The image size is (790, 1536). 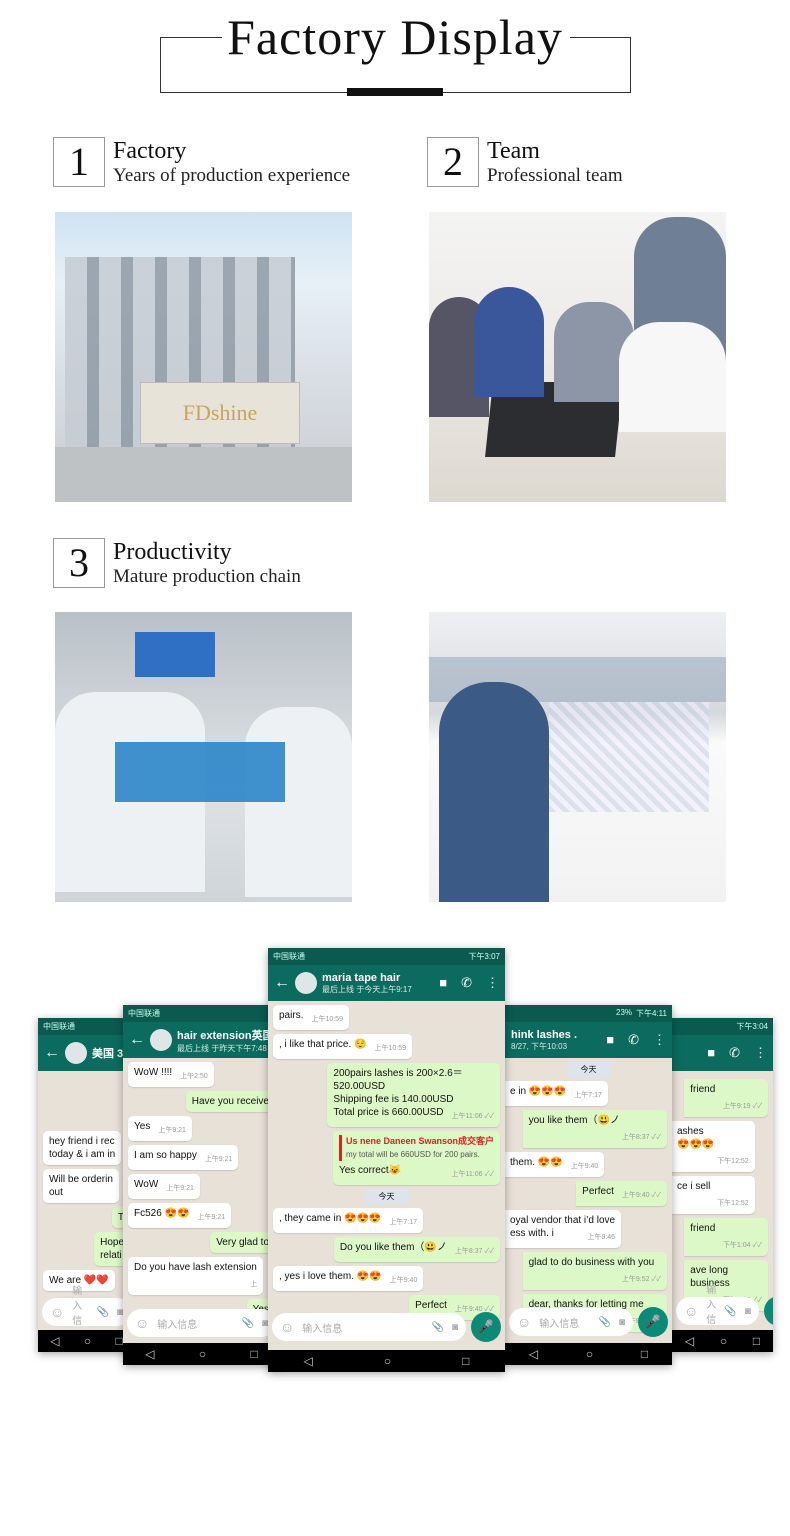 I want to click on message-text: Yes, so click(x=142, y=1126).